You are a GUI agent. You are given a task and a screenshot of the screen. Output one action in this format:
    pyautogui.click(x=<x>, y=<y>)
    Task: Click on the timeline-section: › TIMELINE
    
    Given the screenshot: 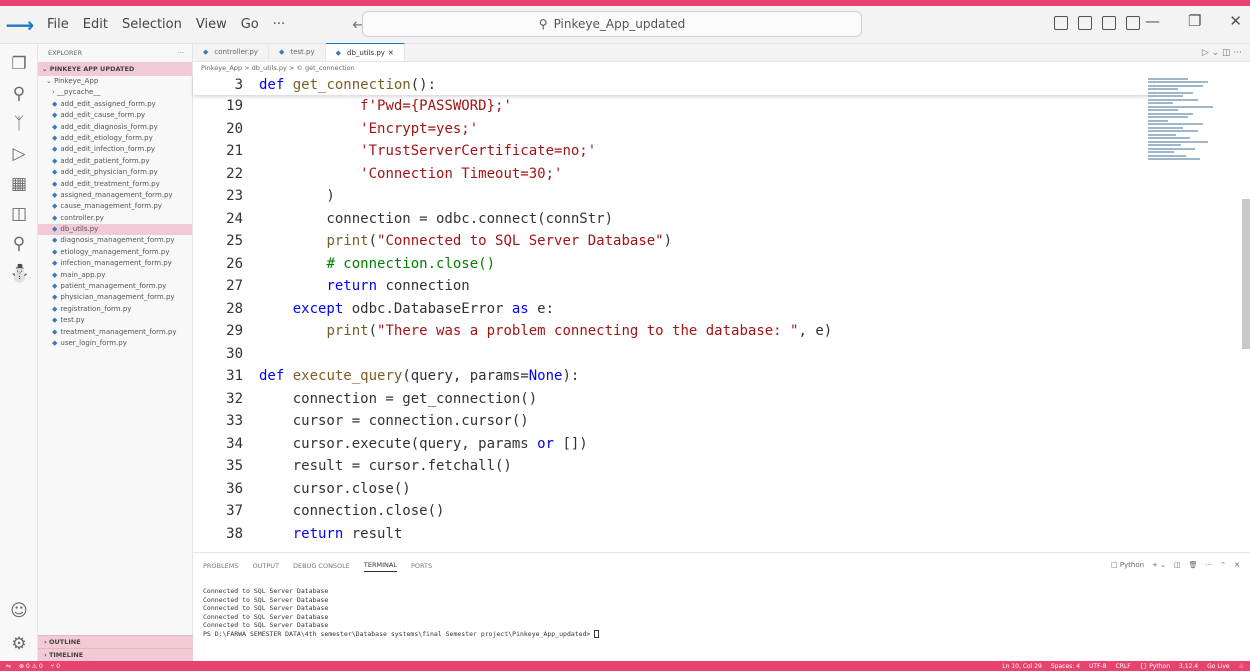 What is the action you would take?
    pyautogui.click(x=115, y=654)
    